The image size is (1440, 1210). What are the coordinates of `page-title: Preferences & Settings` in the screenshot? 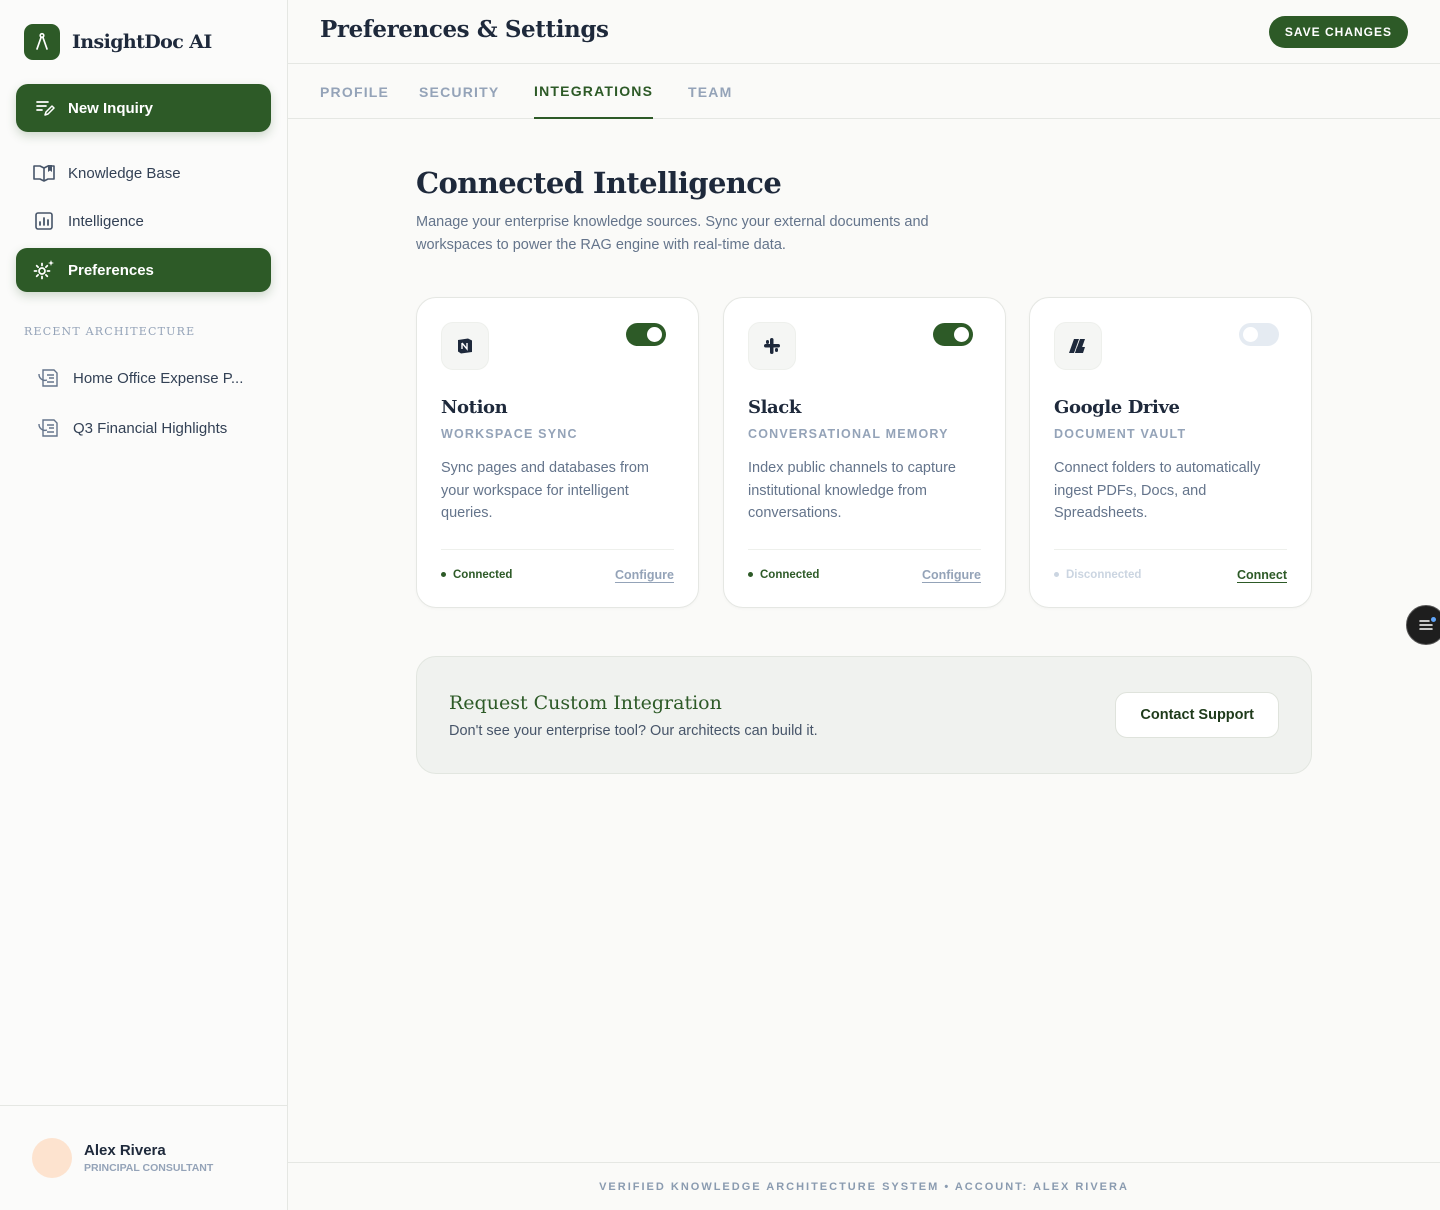 It's located at (464, 29).